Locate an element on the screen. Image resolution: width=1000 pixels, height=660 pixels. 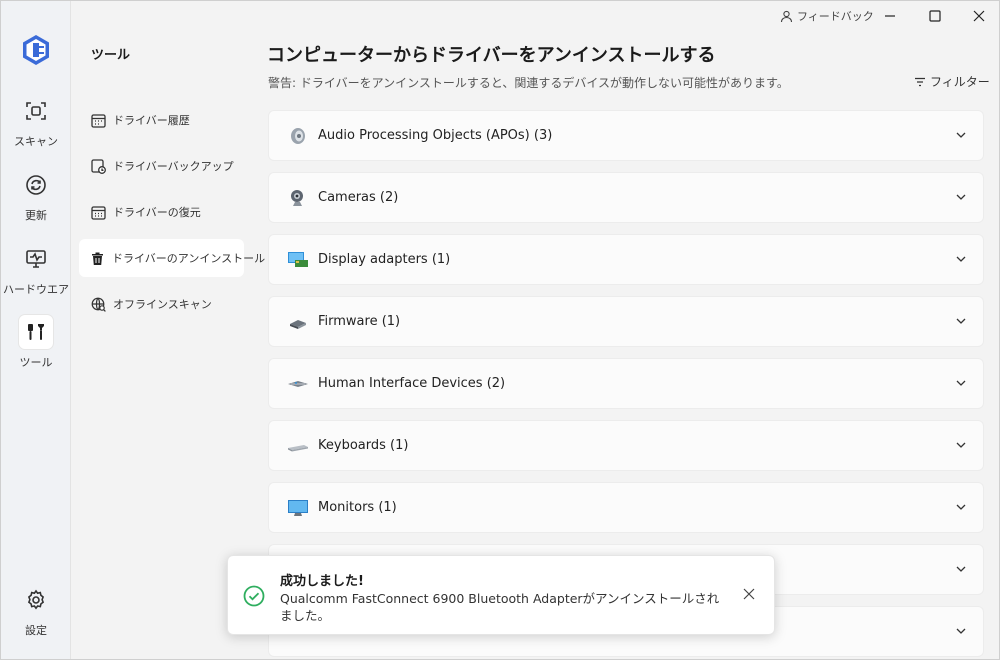
device-row-display-adapters: Display adapters (1) is located at coordinates (626, 259).